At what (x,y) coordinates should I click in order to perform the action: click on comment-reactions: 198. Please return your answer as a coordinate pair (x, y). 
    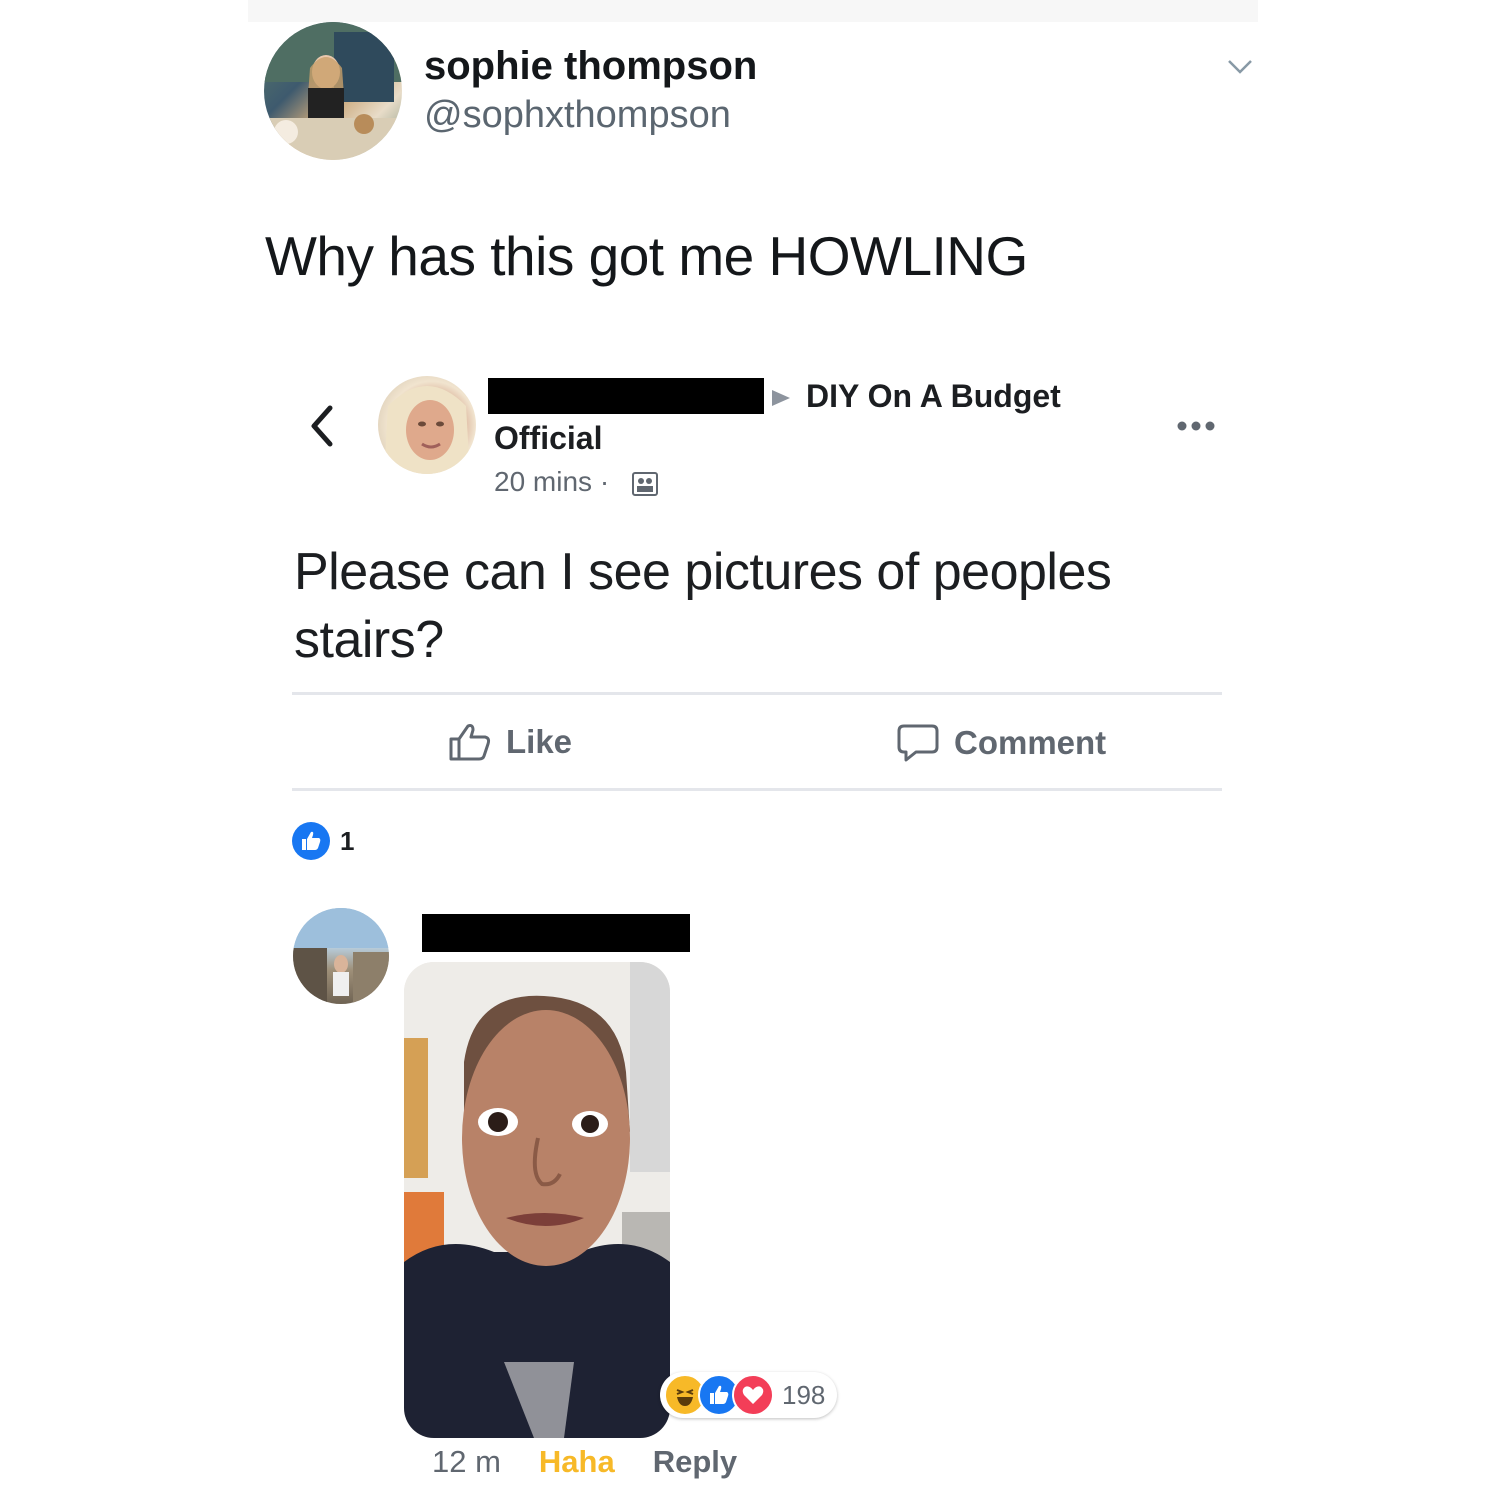
    Looking at the image, I should click on (749, 1395).